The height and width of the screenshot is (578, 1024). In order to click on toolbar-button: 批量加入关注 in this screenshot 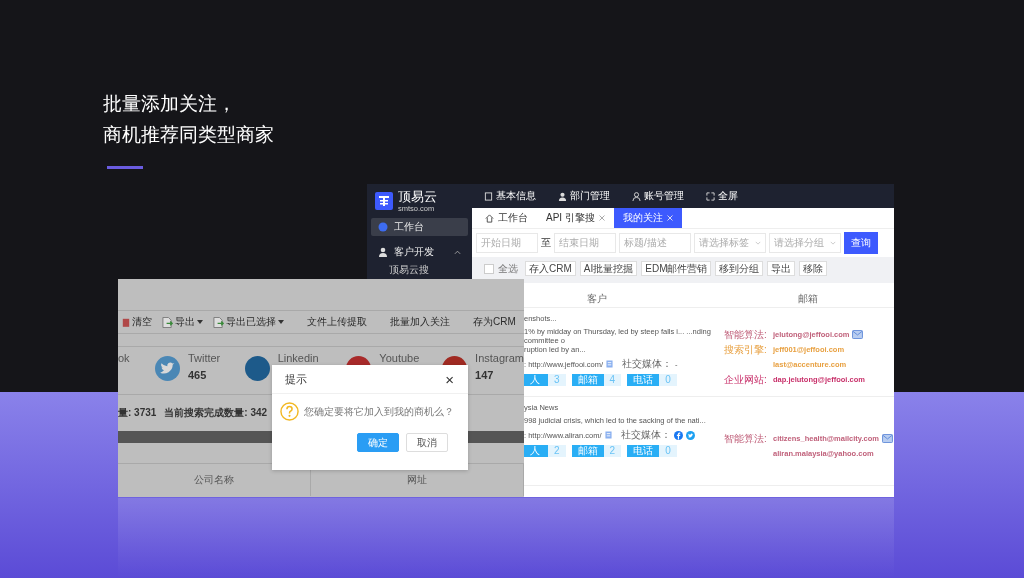, I will do `click(420, 322)`.